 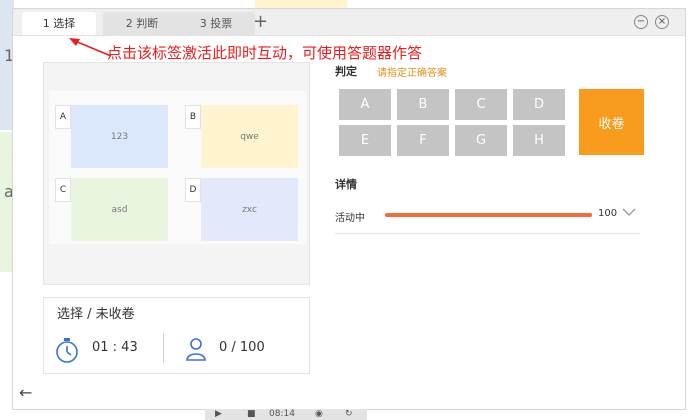 What do you see at coordinates (260, 22) in the screenshot?
I see `add-tab-icon: +` at bounding box center [260, 22].